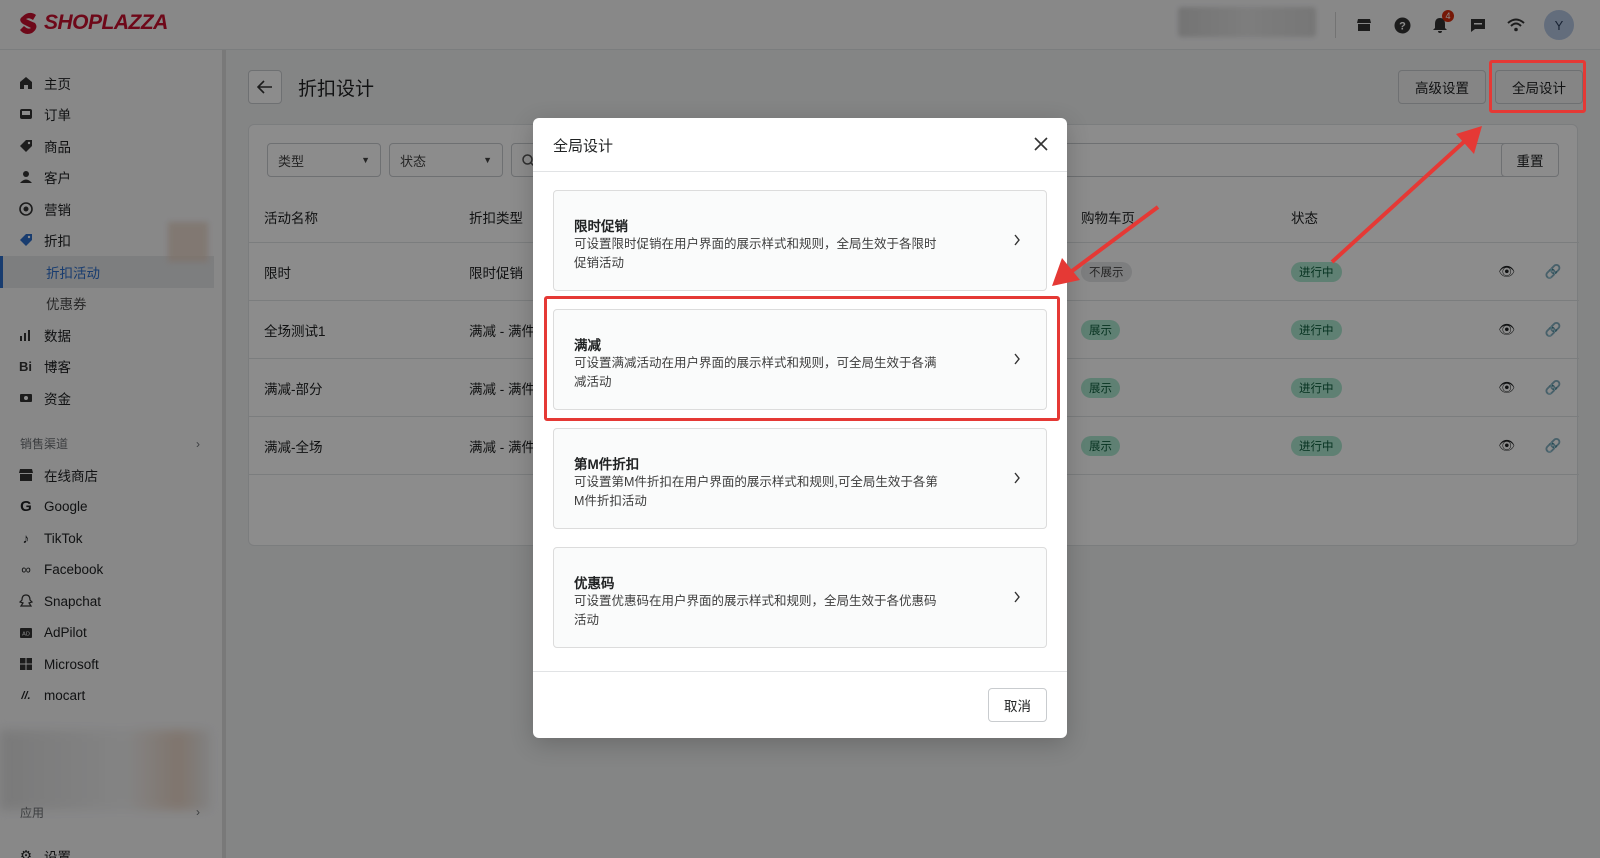 The image size is (1600, 858). I want to click on option-description: 可设置优惠码在用户界面的展示样式和规则，全局生效于各优惠码活动, so click(755, 610).